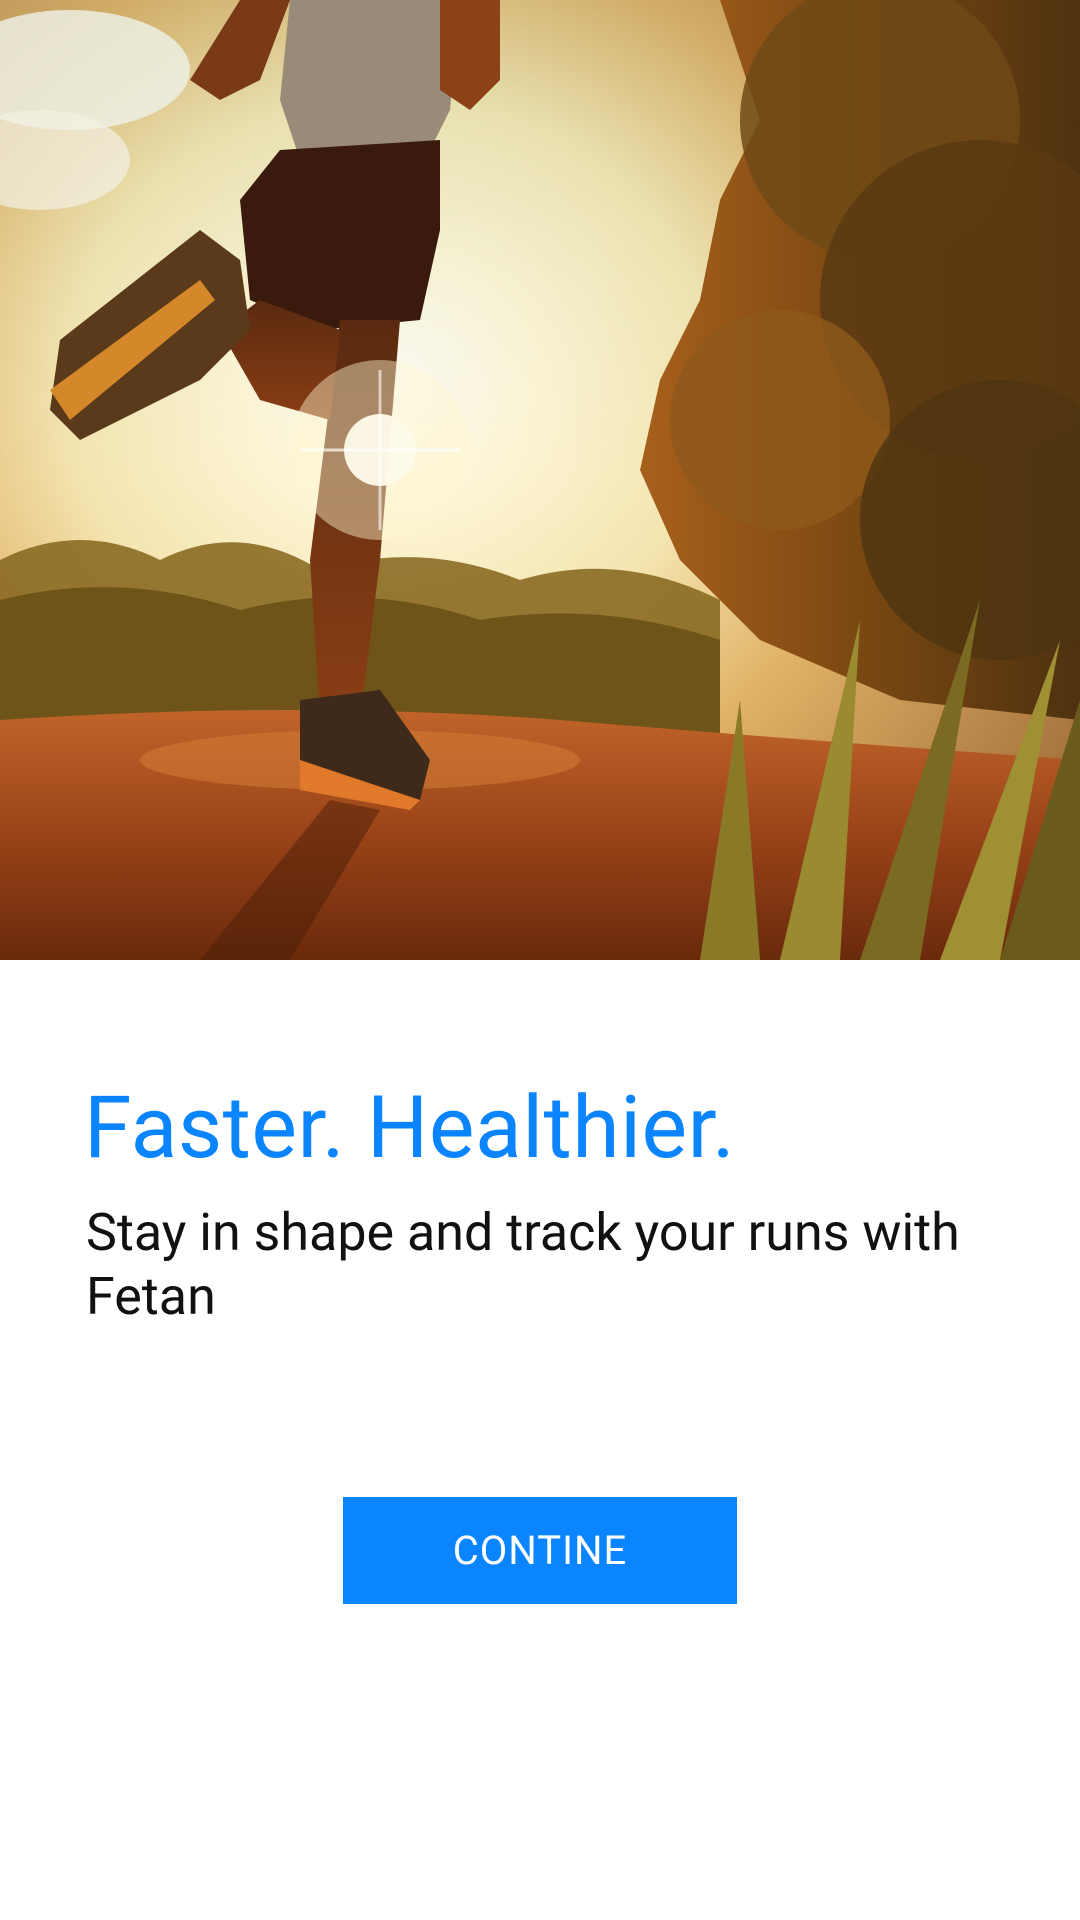  Describe the element at coordinates (540, 1550) in the screenshot. I see `continue-button: CONTINE` at that location.